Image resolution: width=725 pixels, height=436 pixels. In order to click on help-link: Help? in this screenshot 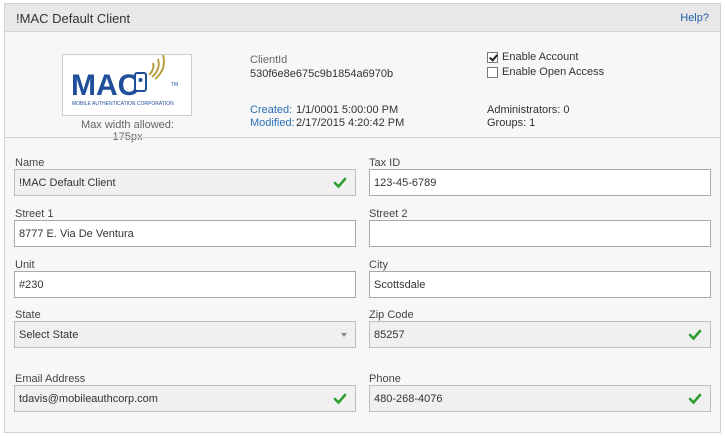, I will do `click(694, 18)`.